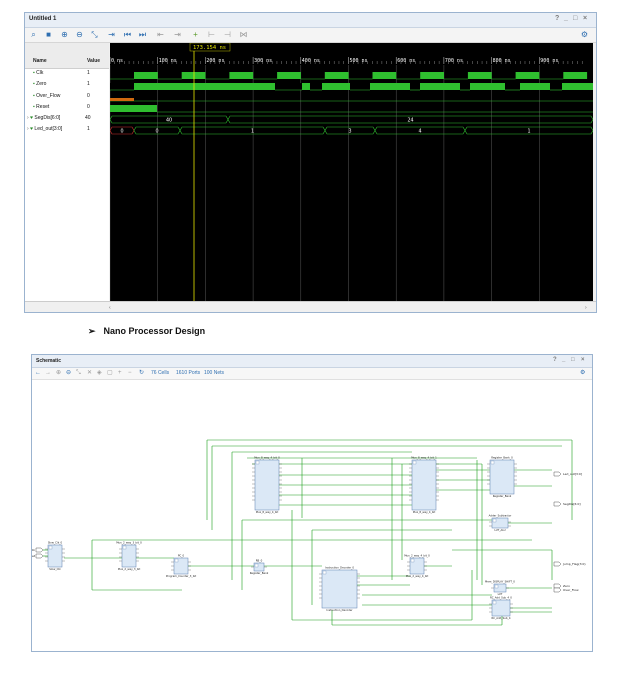 This screenshot has height=684, width=622. What do you see at coordinates (502, 458) in the screenshot?
I see `schematic-block-name: Register_Bank_0` at bounding box center [502, 458].